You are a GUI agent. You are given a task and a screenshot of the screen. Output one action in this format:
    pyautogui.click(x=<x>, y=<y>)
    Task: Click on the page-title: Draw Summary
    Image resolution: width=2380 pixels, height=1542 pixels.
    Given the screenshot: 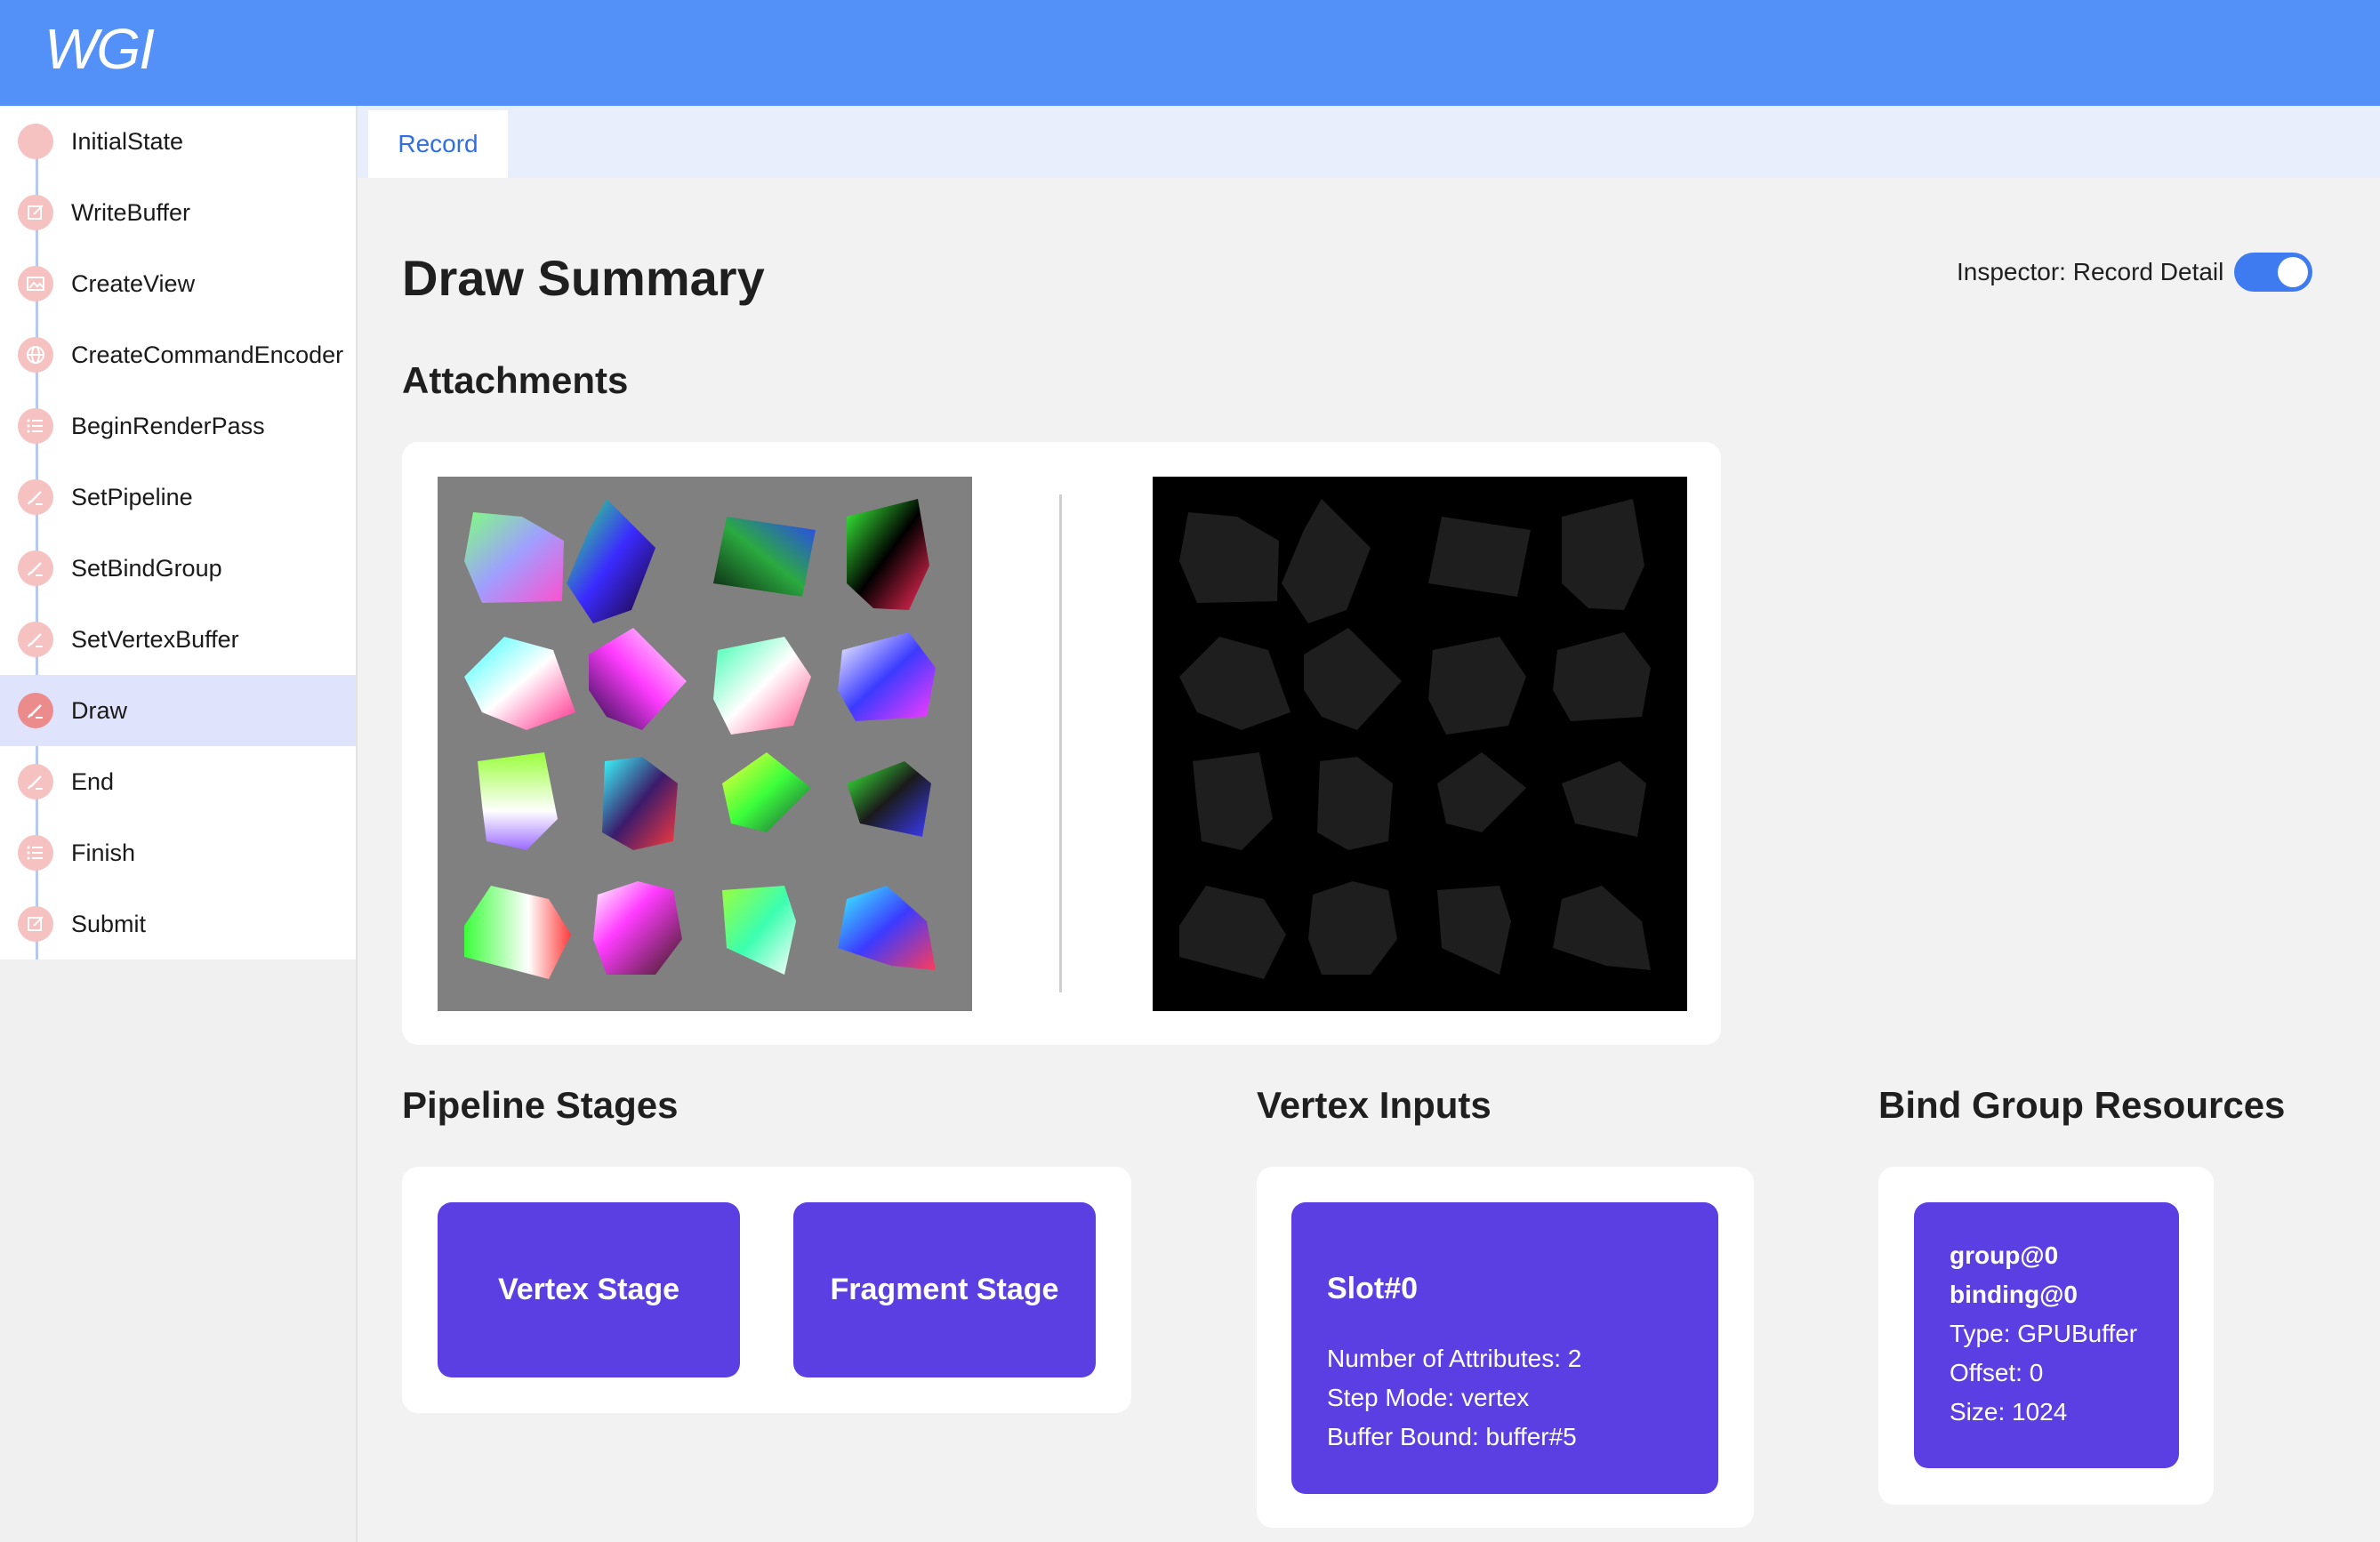 What is the action you would take?
    pyautogui.click(x=583, y=278)
    